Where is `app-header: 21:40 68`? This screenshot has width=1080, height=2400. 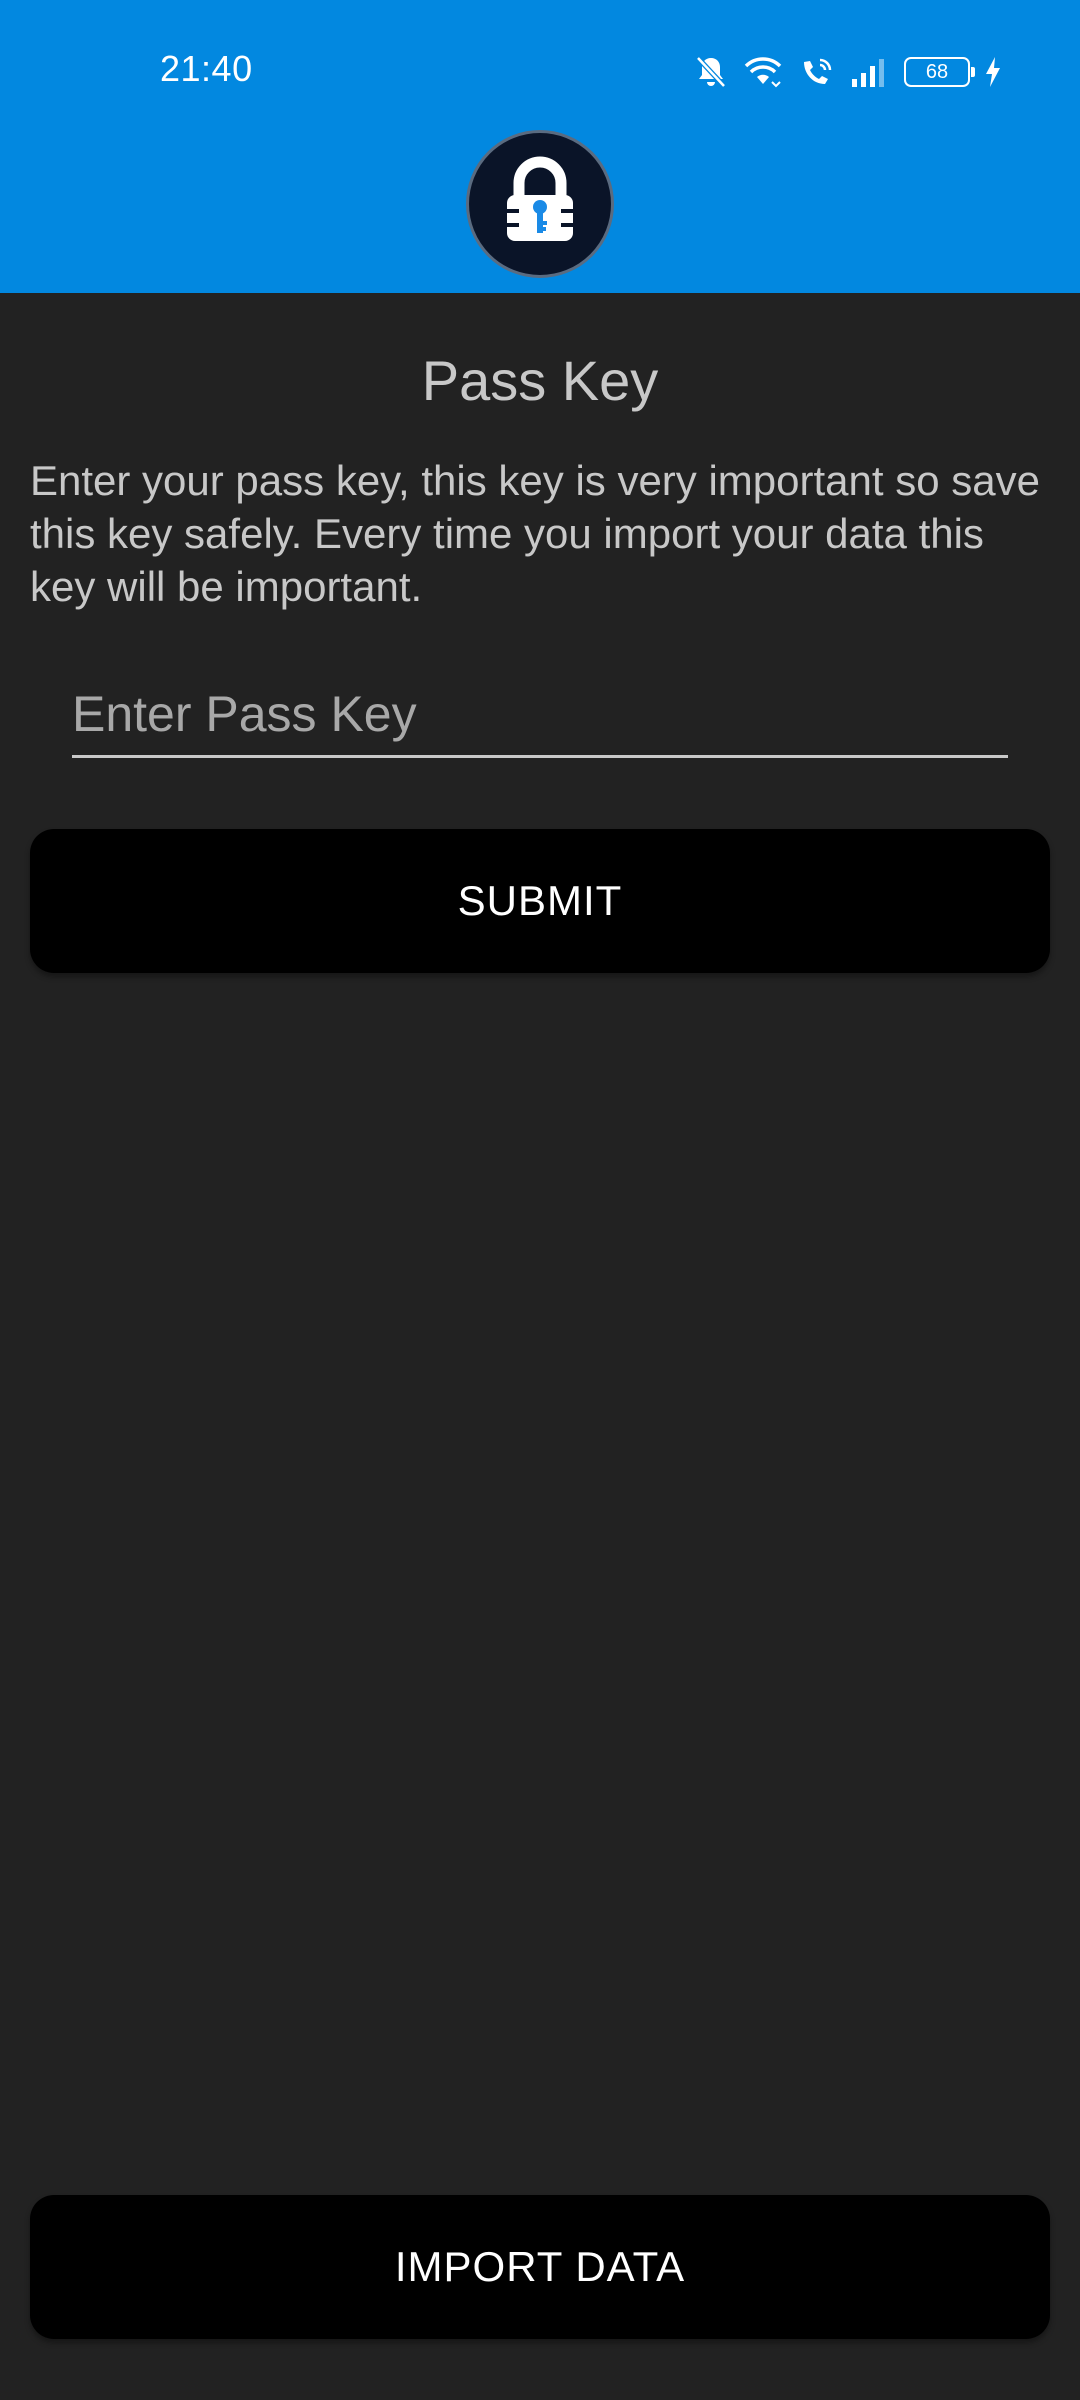
app-header: 21:40 68 is located at coordinates (540, 146).